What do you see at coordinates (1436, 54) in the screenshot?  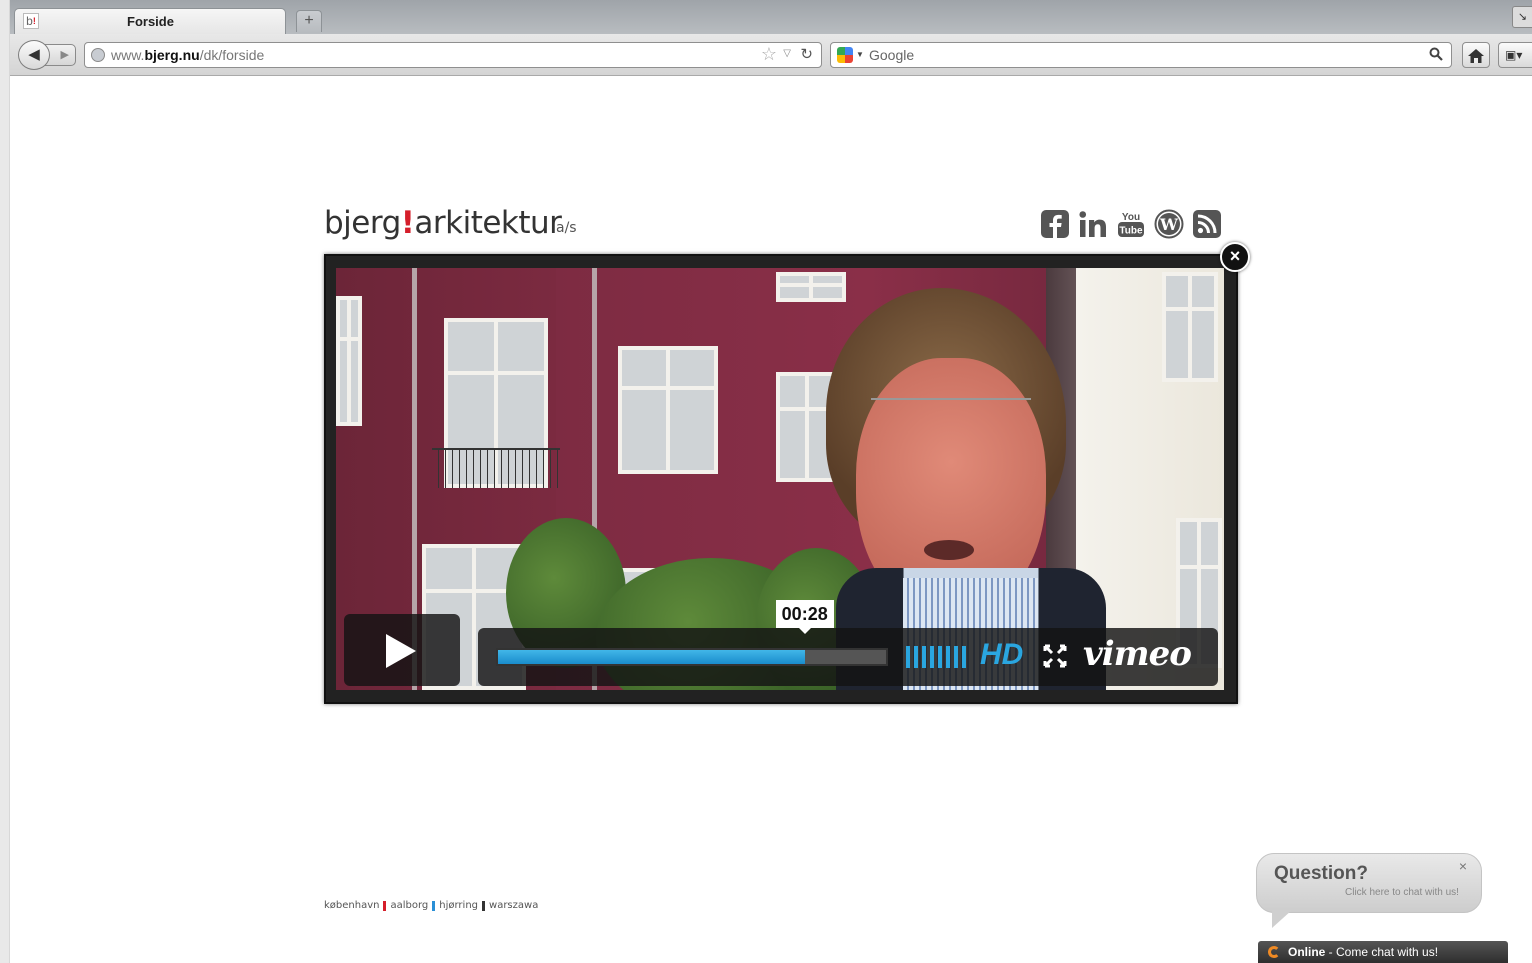 I see `magnifier-icon` at bounding box center [1436, 54].